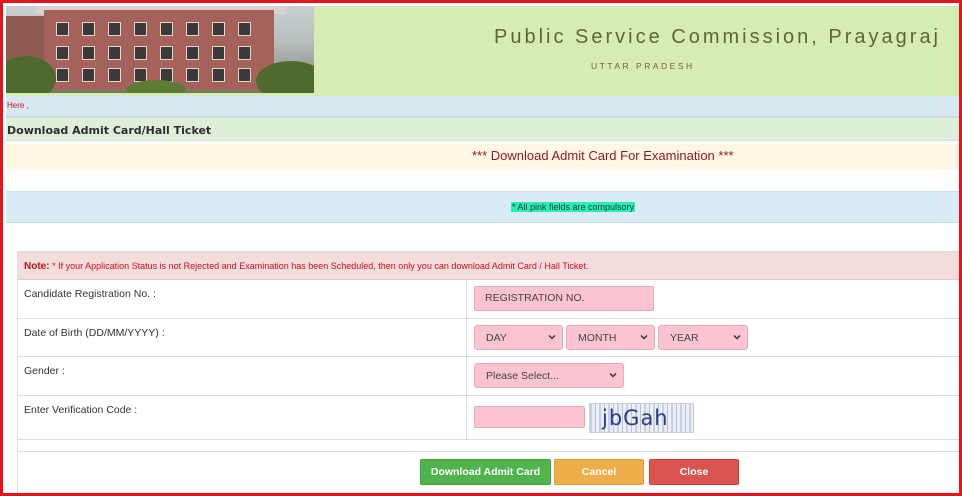  I want to click on dob-month-value: MONTH, so click(597, 338).